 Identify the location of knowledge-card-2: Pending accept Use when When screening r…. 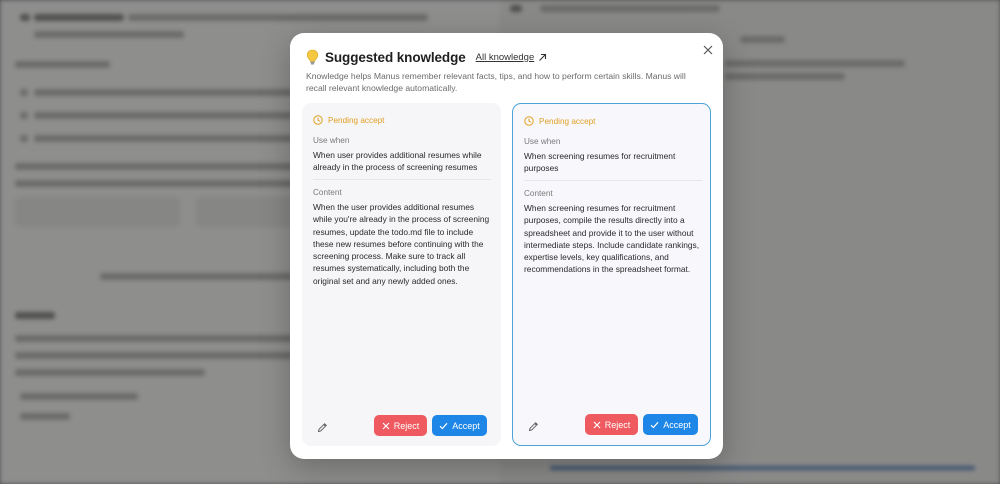
(611, 274).